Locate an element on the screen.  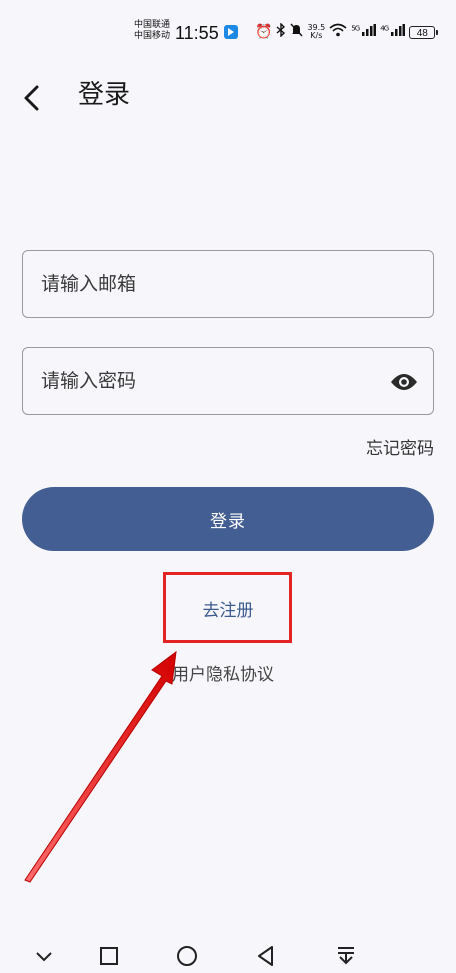
signal-icon-2: 4G is located at coordinates (393, 32).